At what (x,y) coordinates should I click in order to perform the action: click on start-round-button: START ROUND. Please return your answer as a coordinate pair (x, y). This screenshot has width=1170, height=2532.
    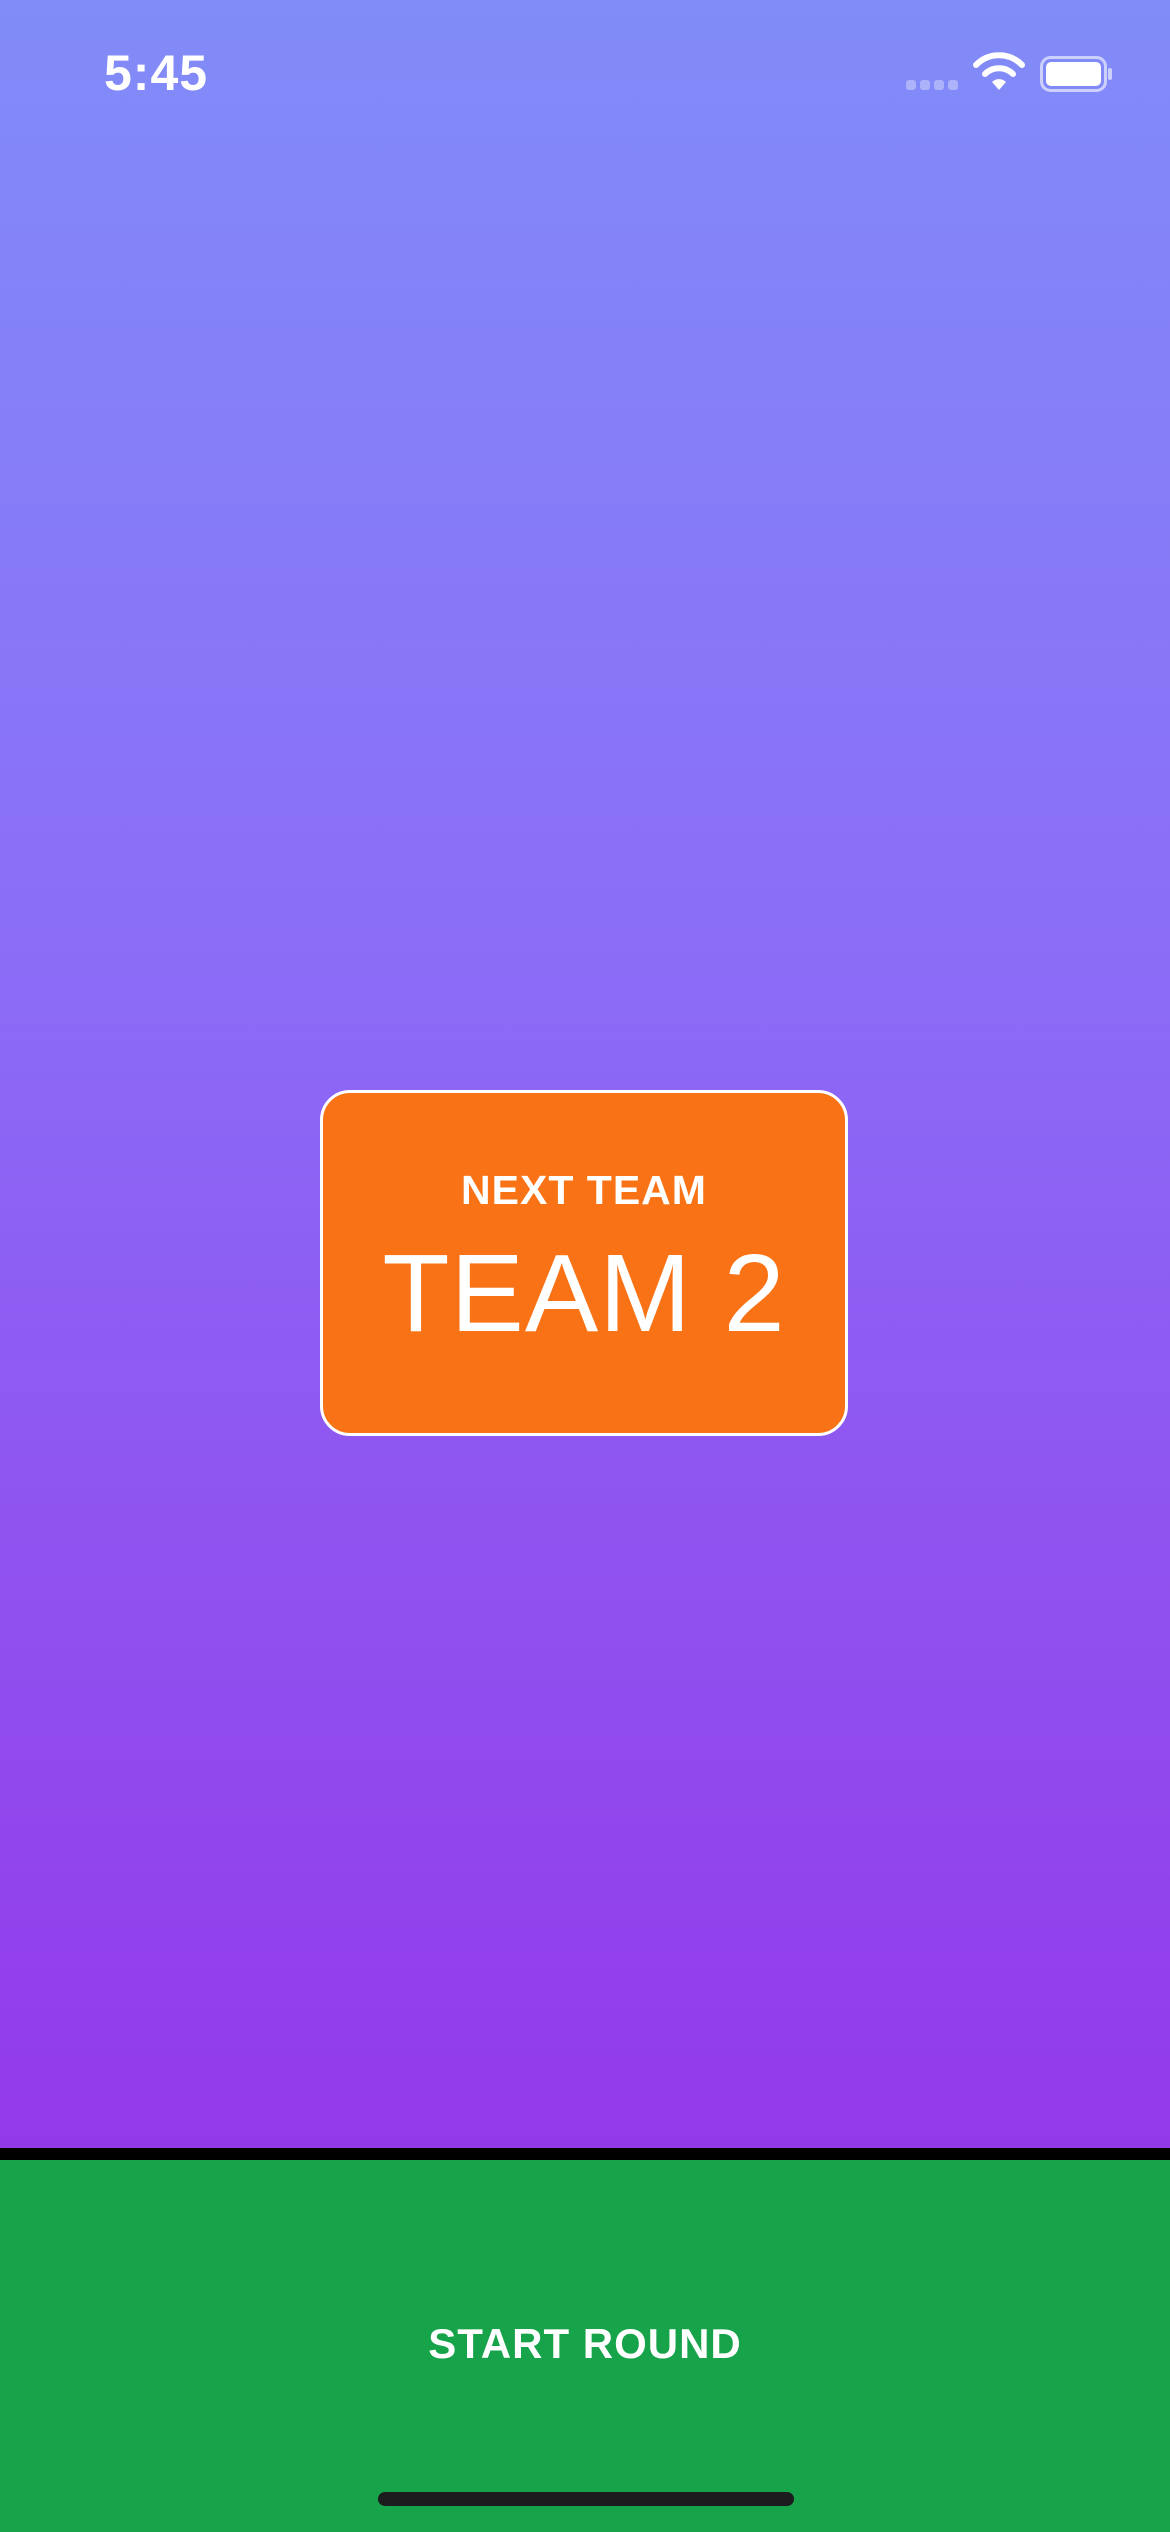
    Looking at the image, I should click on (585, 2346).